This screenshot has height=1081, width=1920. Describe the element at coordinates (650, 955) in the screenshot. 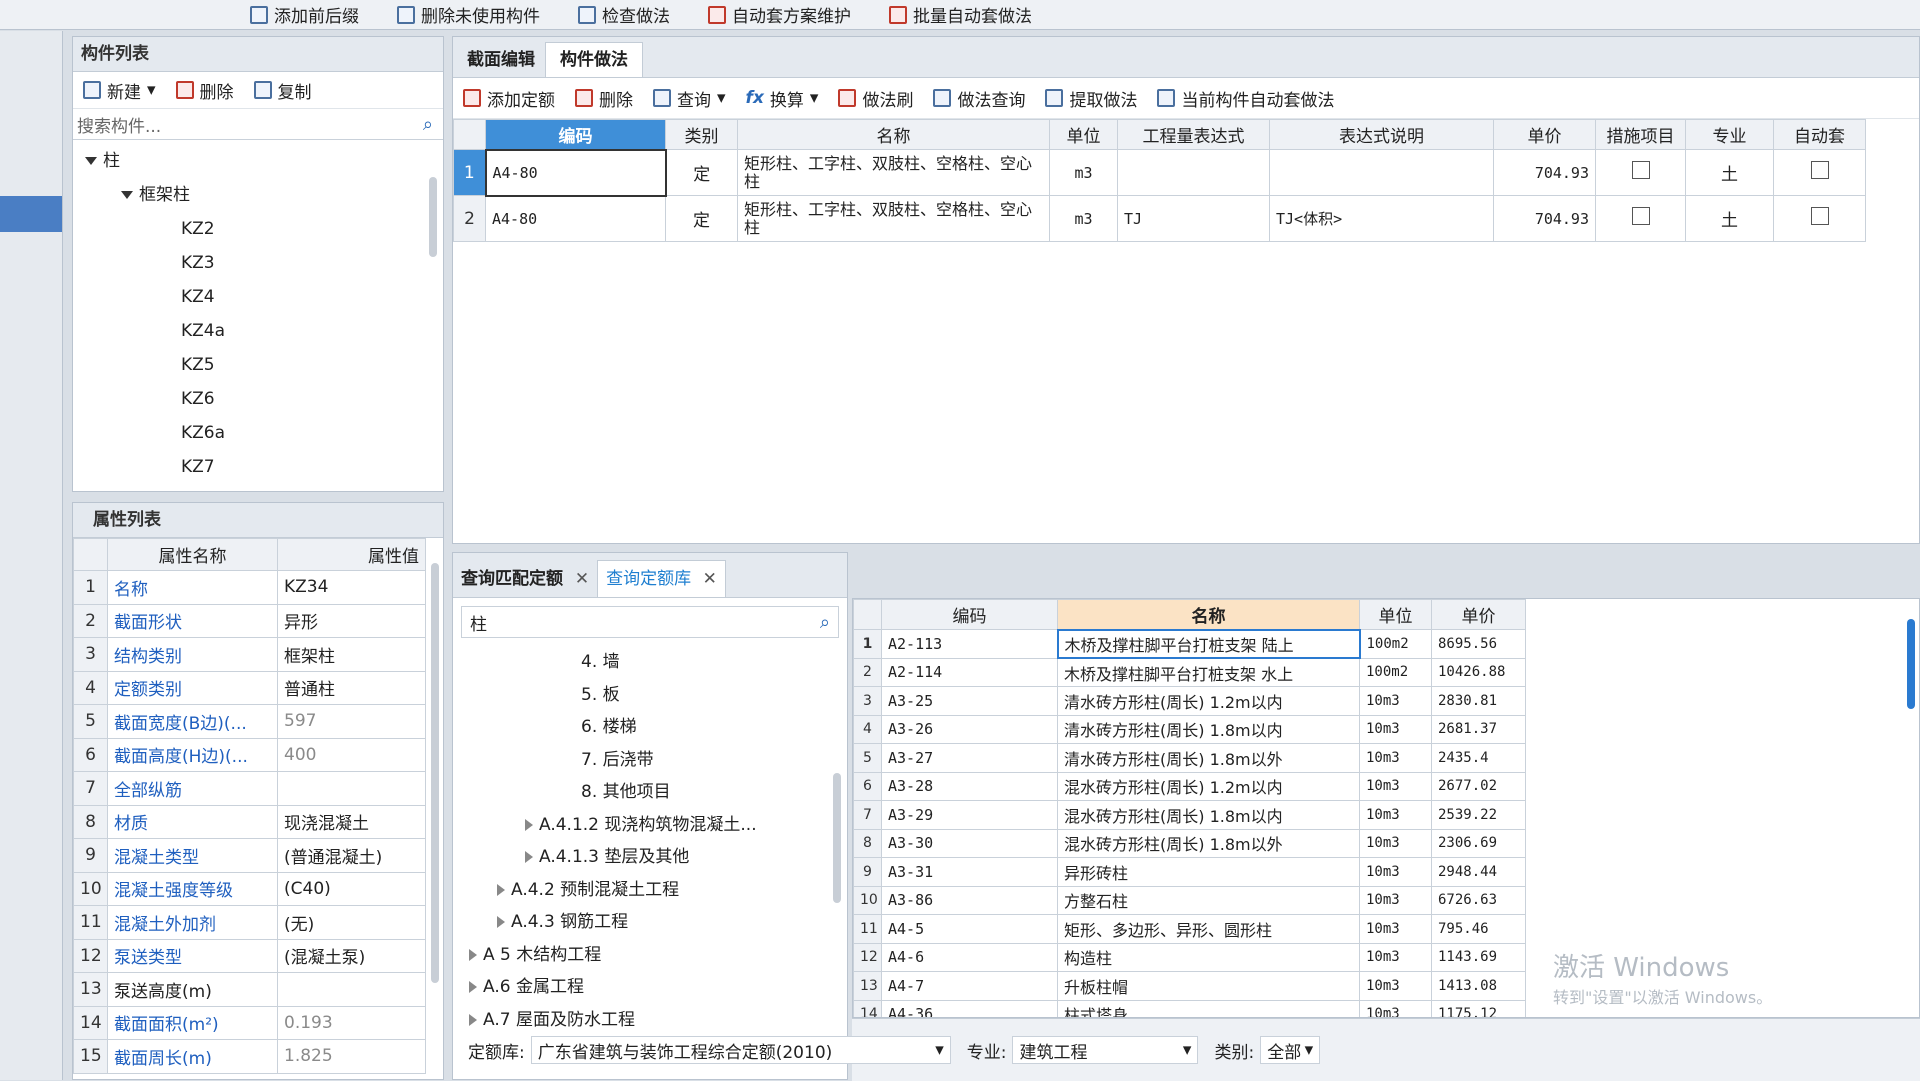

I see `quota-tree-node: A 5 木结构工程` at that location.